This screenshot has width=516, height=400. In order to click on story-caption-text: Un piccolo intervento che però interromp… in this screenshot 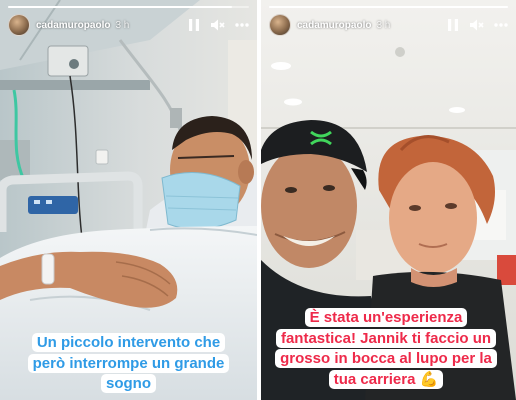, I will do `click(128, 363)`.